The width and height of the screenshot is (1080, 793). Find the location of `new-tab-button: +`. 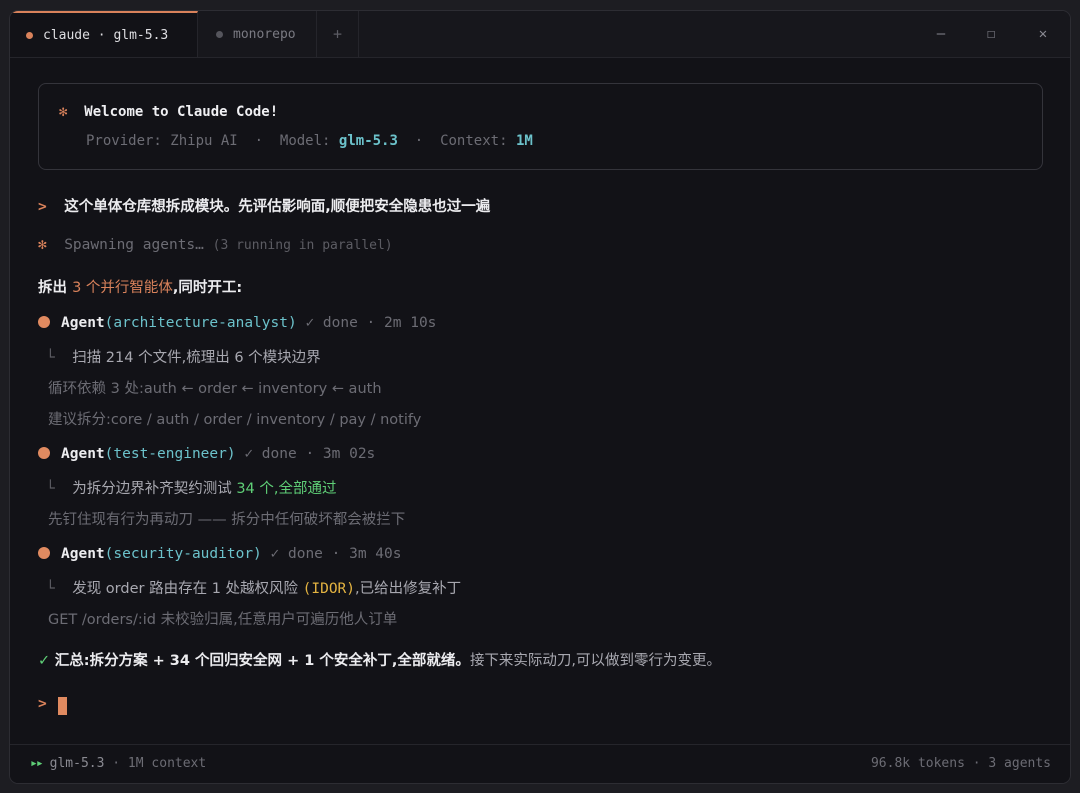

new-tab-button: + is located at coordinates (338, 34).